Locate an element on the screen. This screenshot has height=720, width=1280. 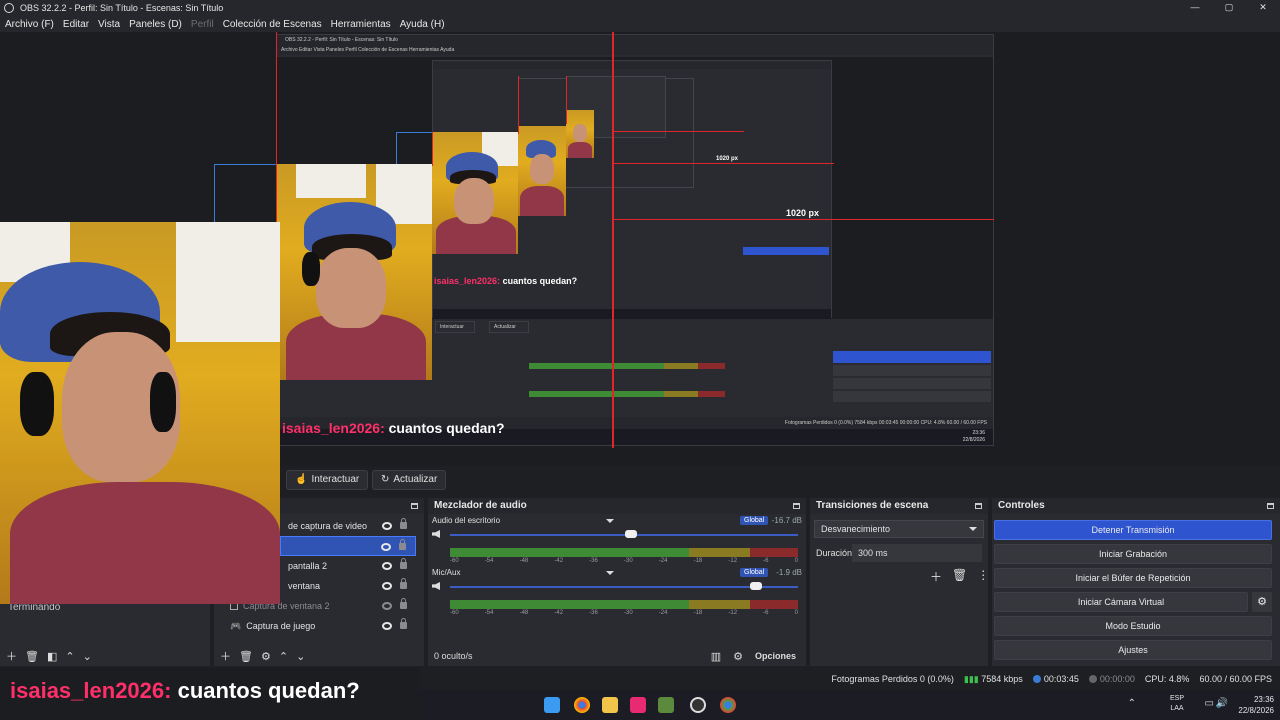
menu-paneles: Paneles (D) is located at coordinates (155, 24).